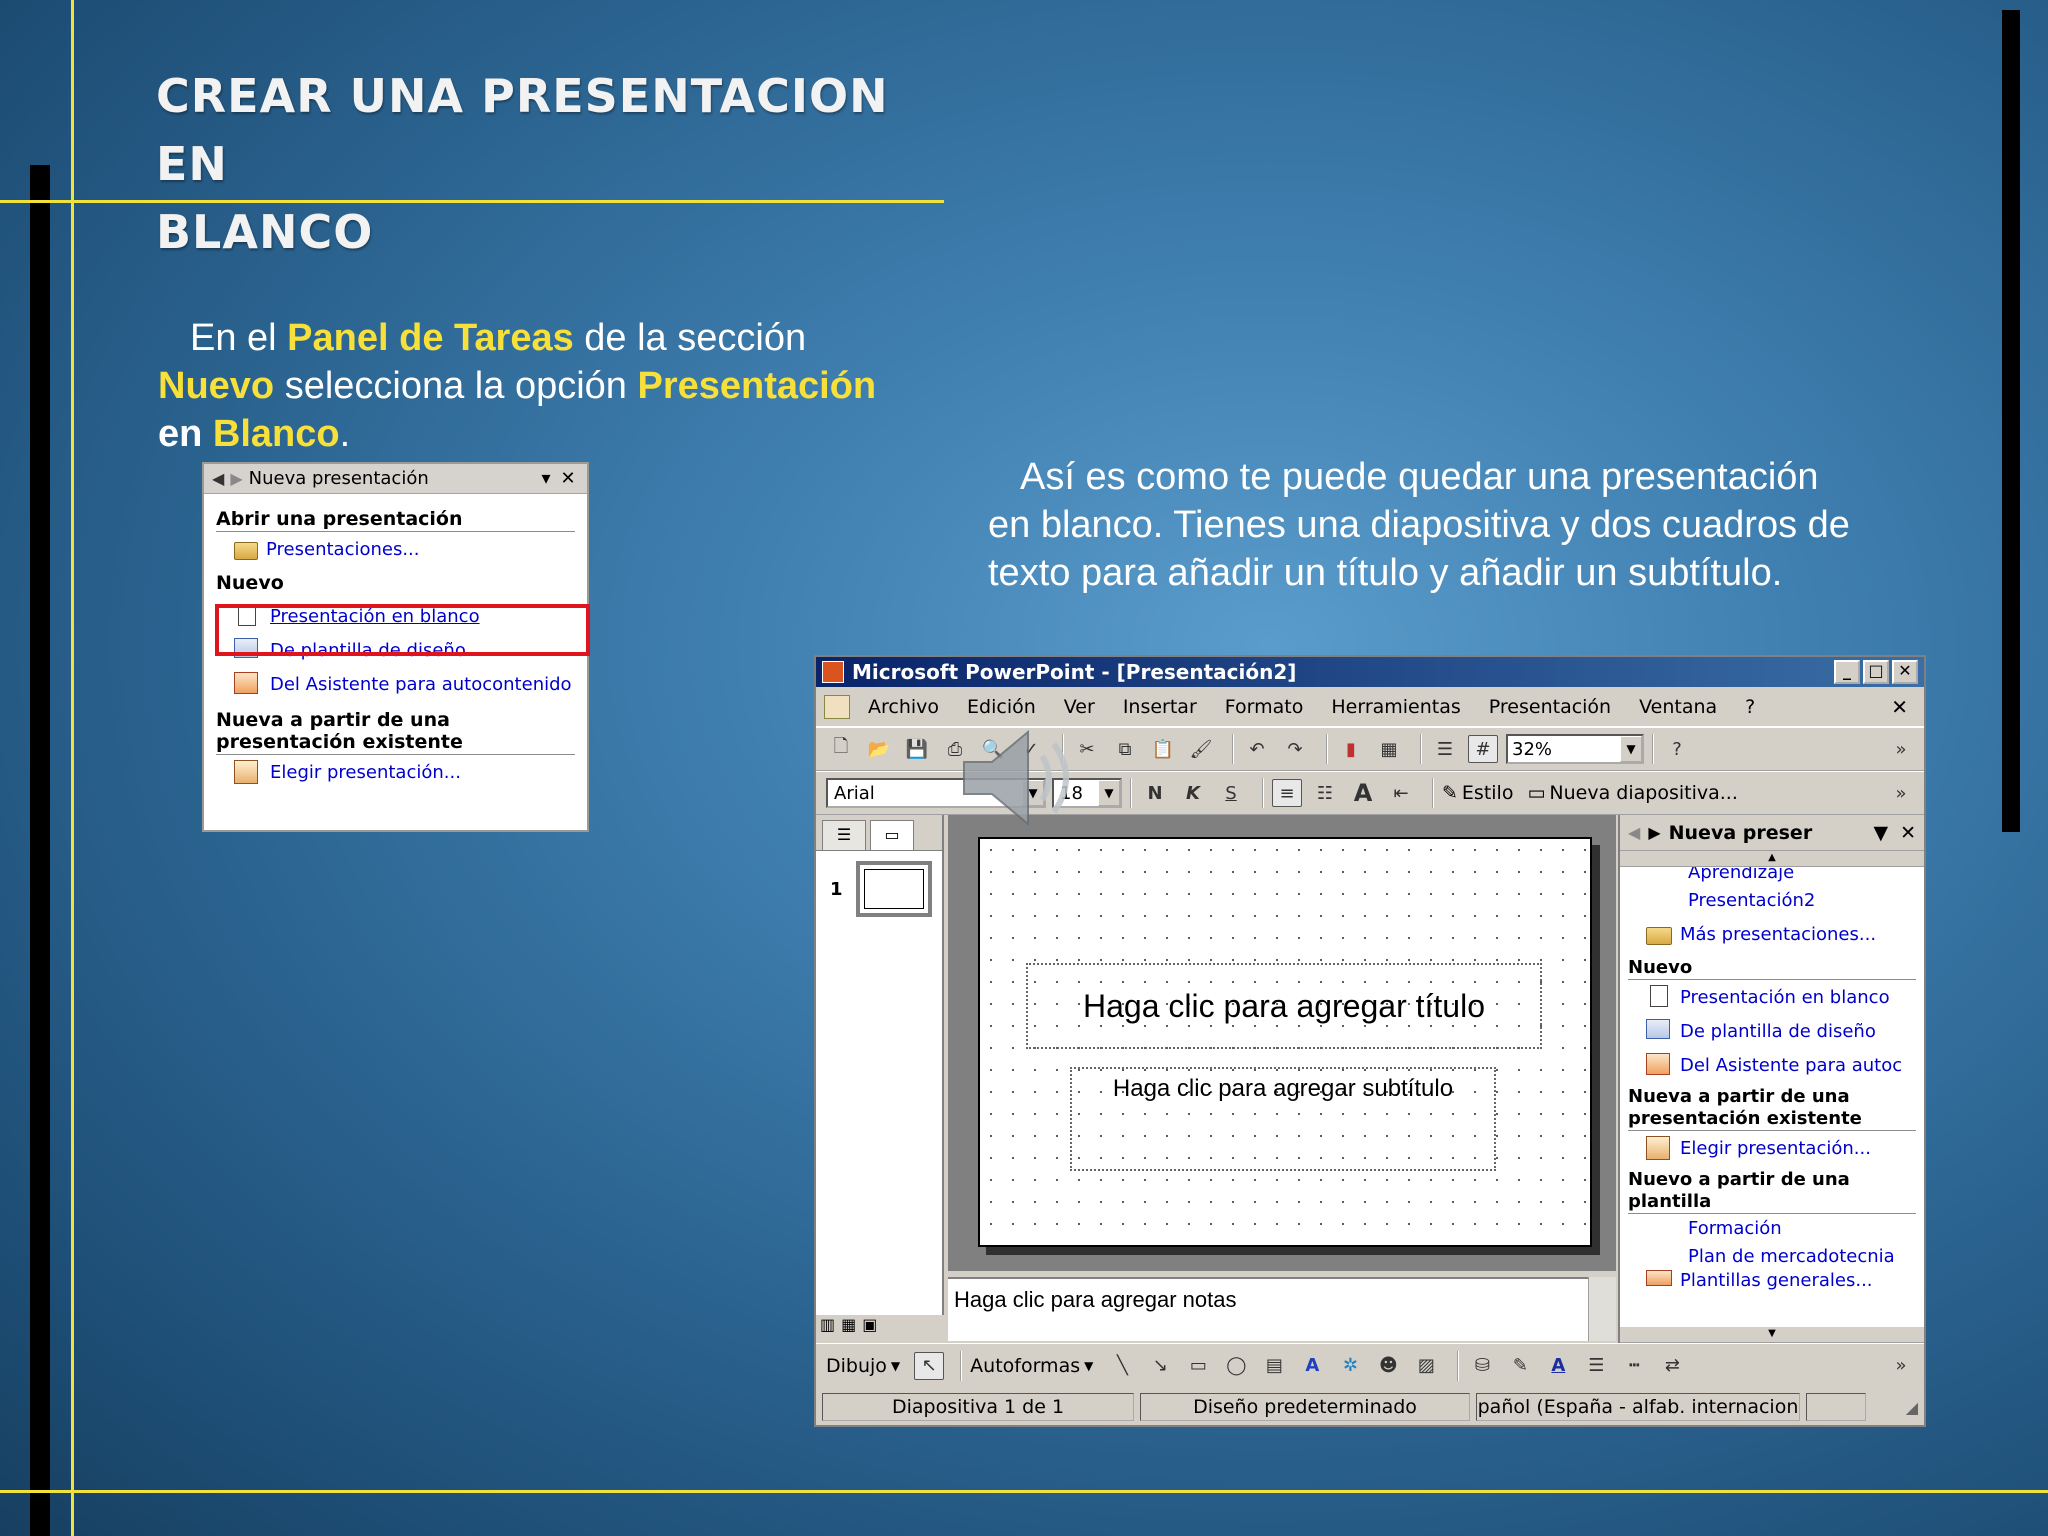 The image size is (2048, 1536). I want to click on close-document-icon: ✕, so click(1899, 707).